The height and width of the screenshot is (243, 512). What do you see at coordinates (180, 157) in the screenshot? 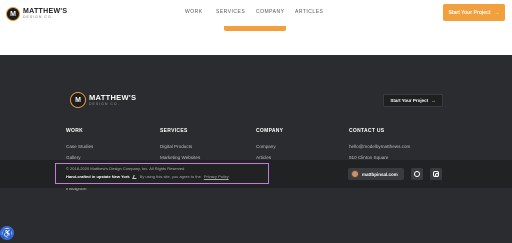
I see `link-marketing-websites: Marketing Websites` at bounding box center [180, 157].